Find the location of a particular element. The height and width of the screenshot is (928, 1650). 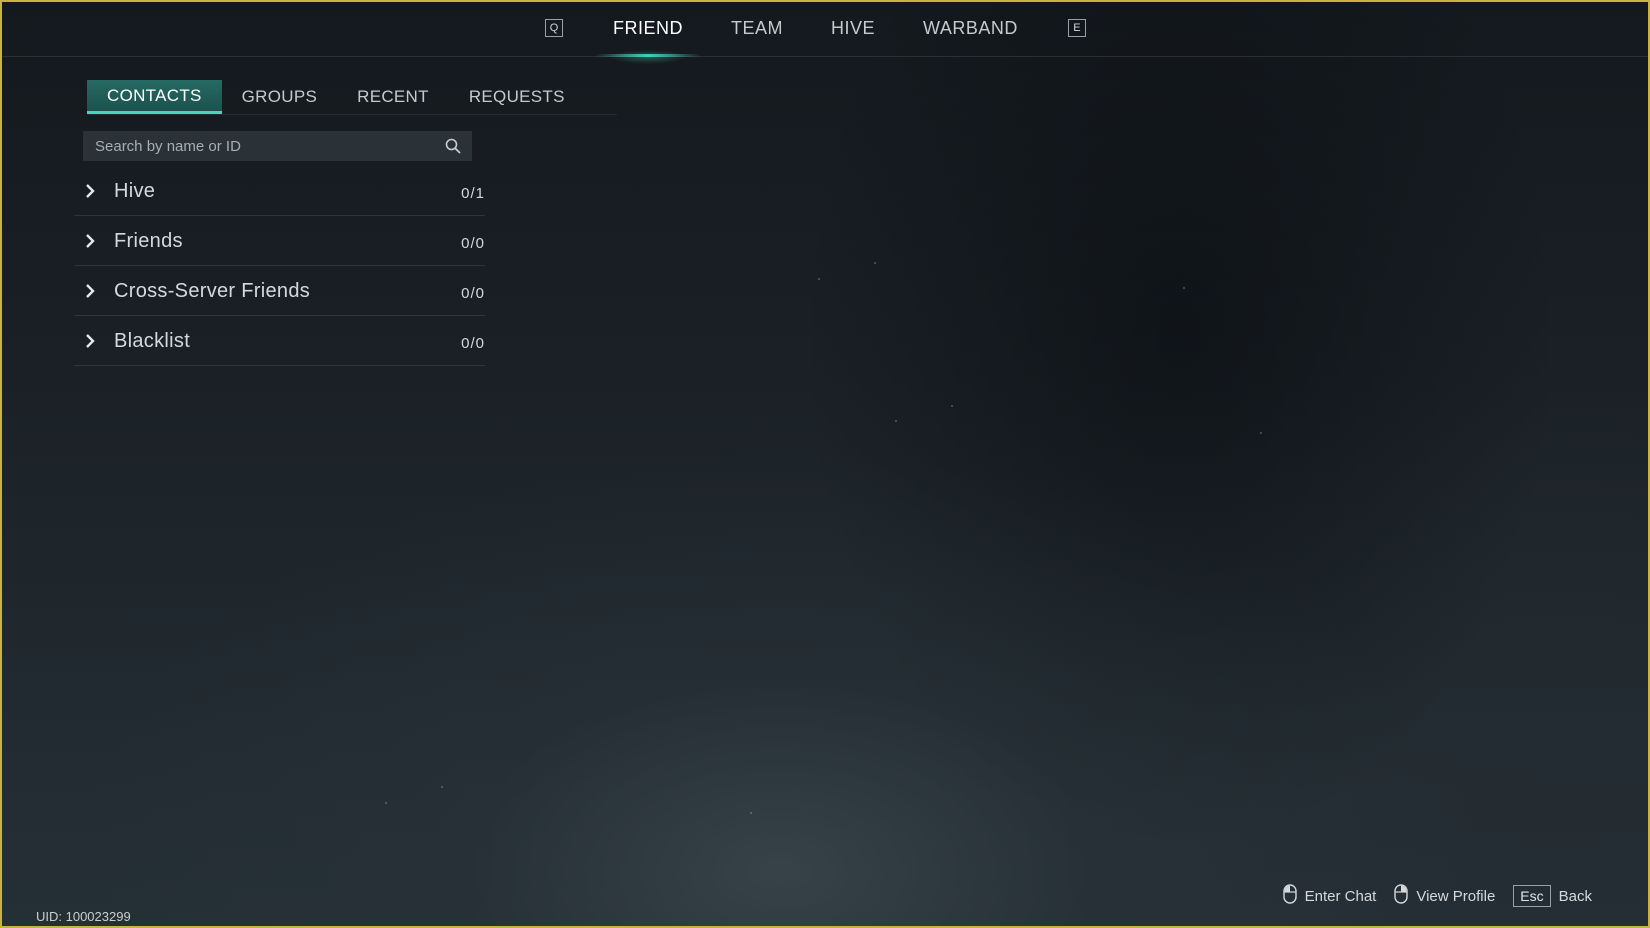

subtab-requests: REQUESTS is located at coordinates (517, 97).